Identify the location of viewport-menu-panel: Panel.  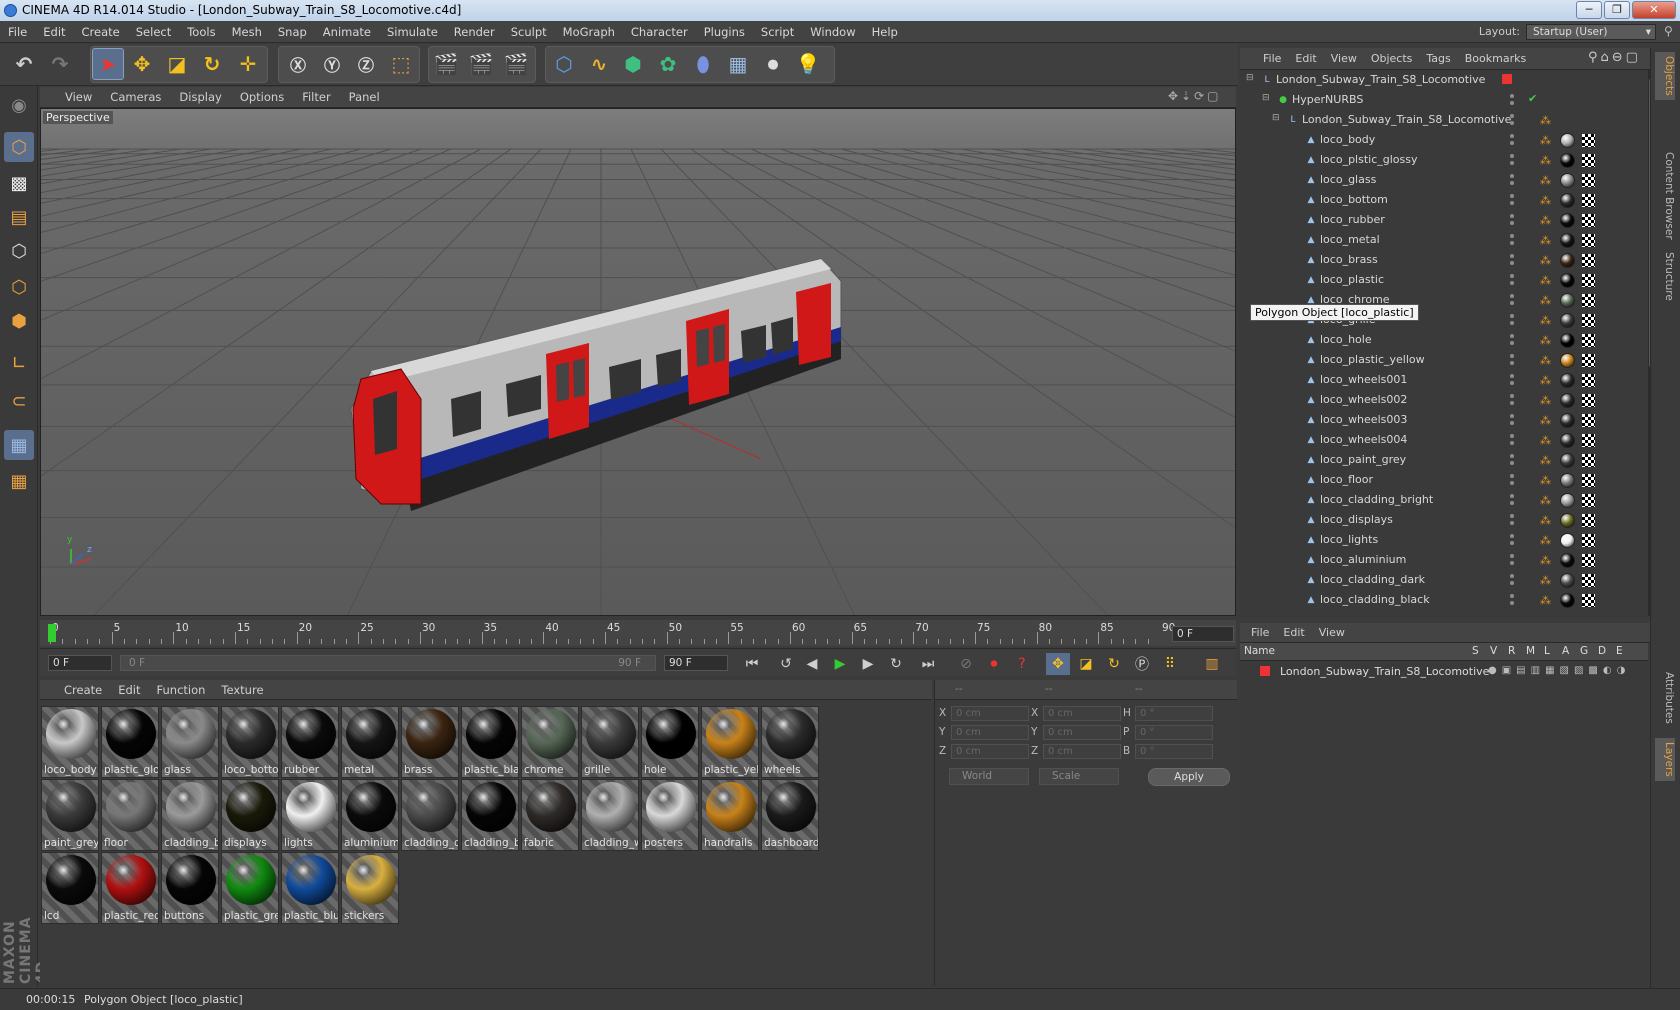
(364, 97).